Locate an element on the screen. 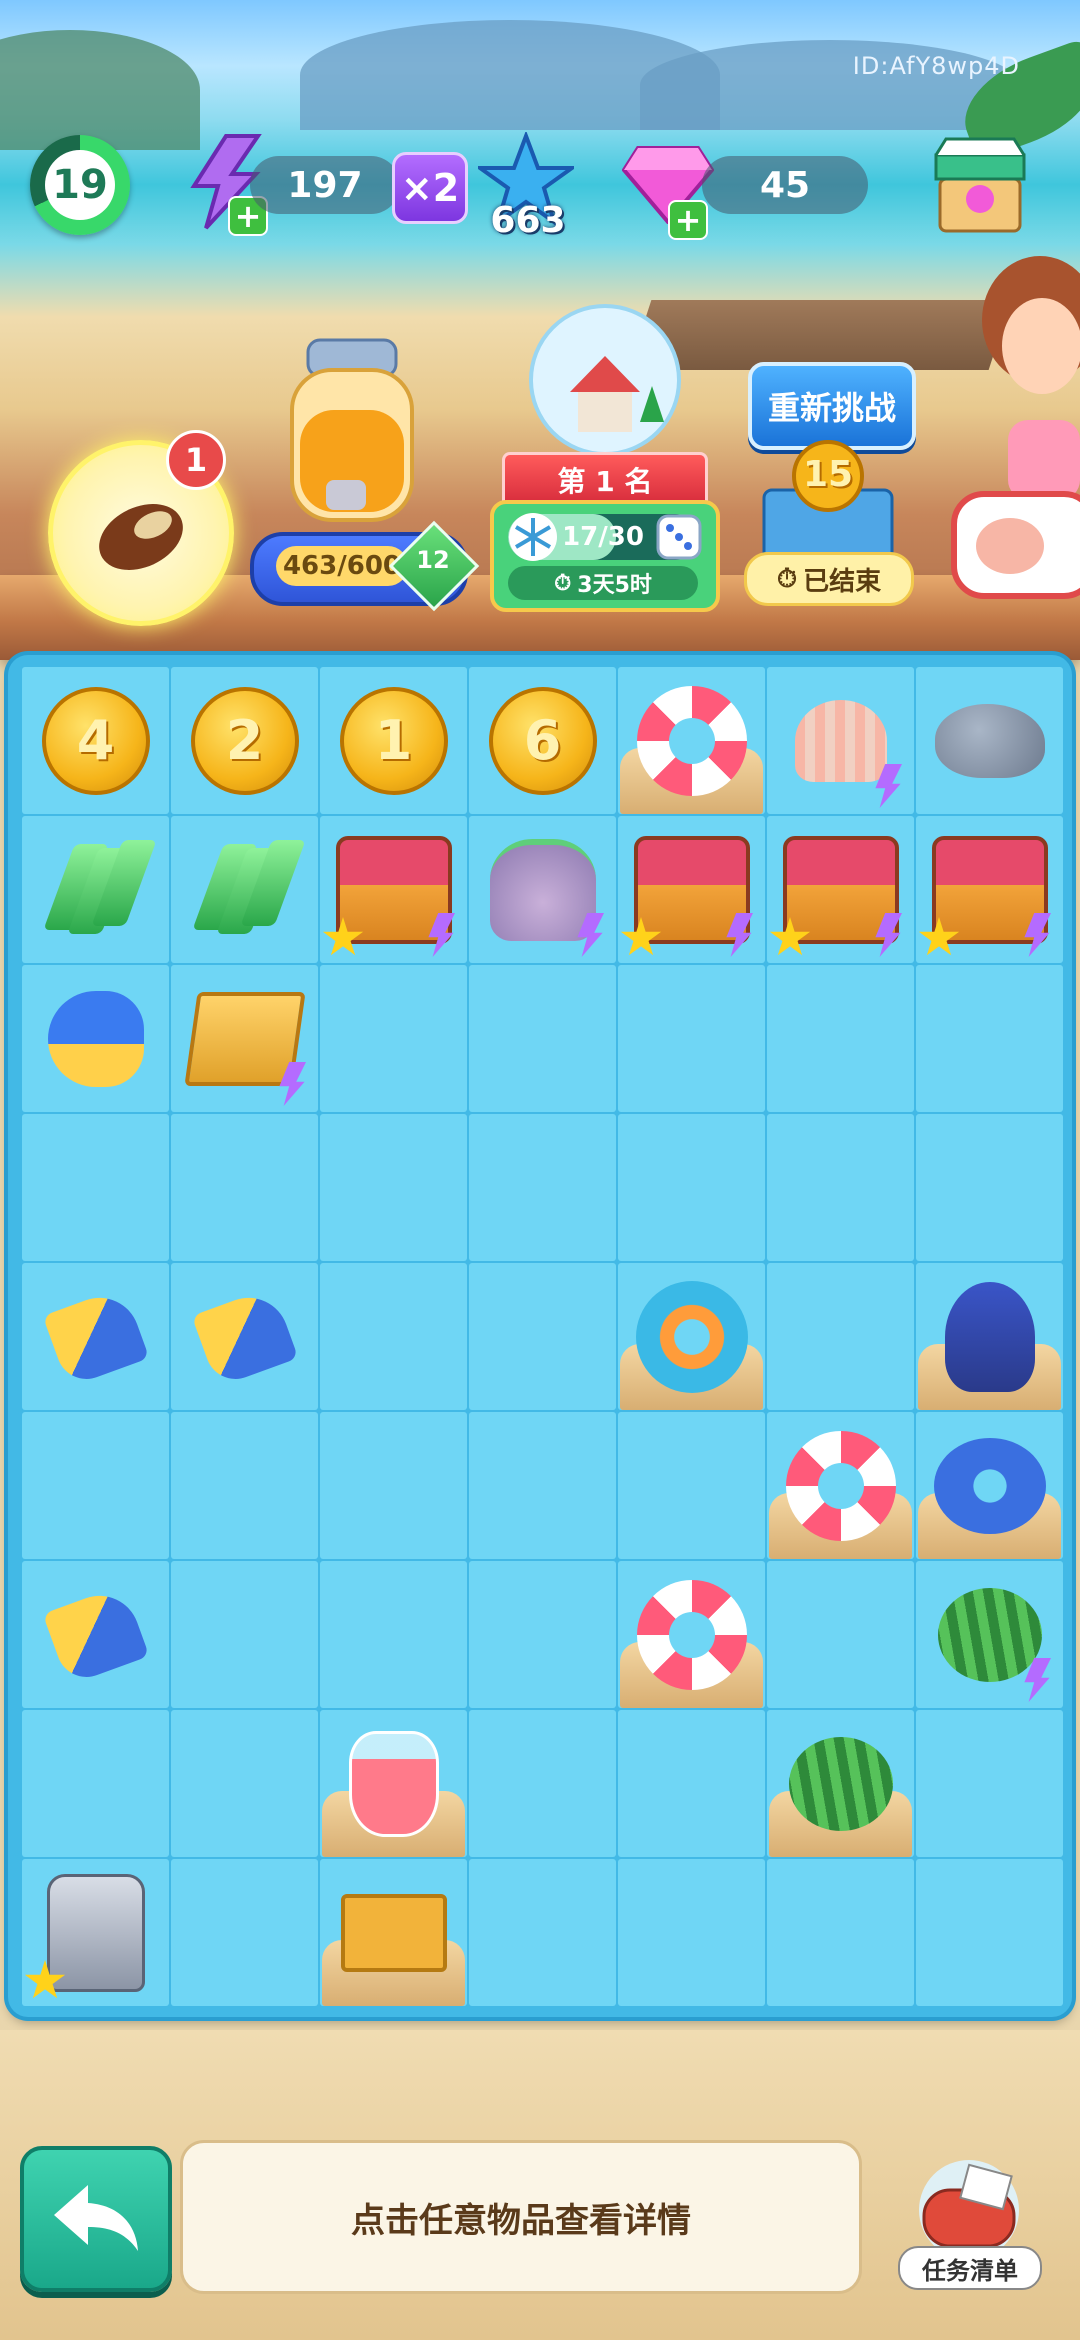 This screenshot has height=2340, width=1080. juice-item is located at coordinates (393, 1783).